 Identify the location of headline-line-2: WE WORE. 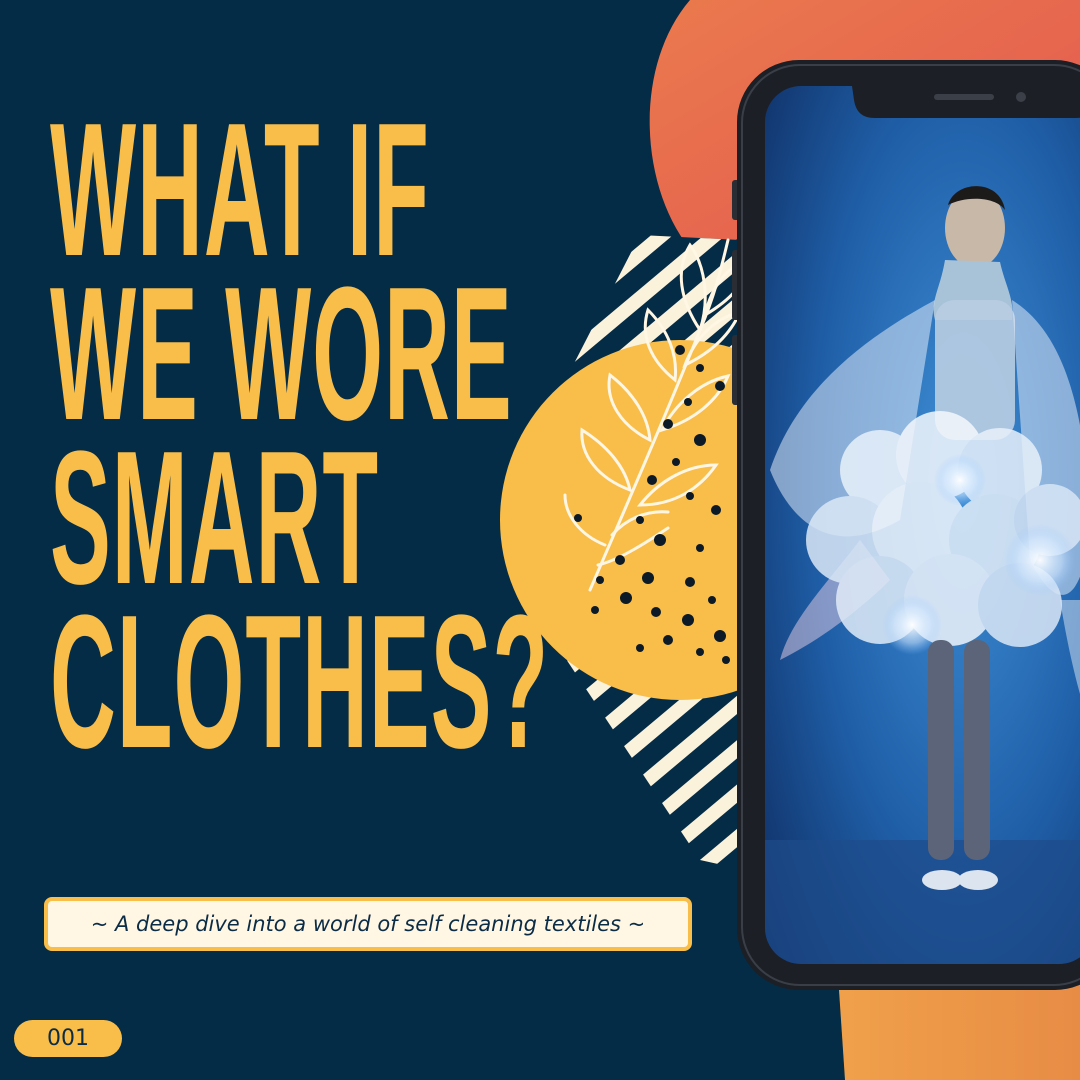
(281, 354).